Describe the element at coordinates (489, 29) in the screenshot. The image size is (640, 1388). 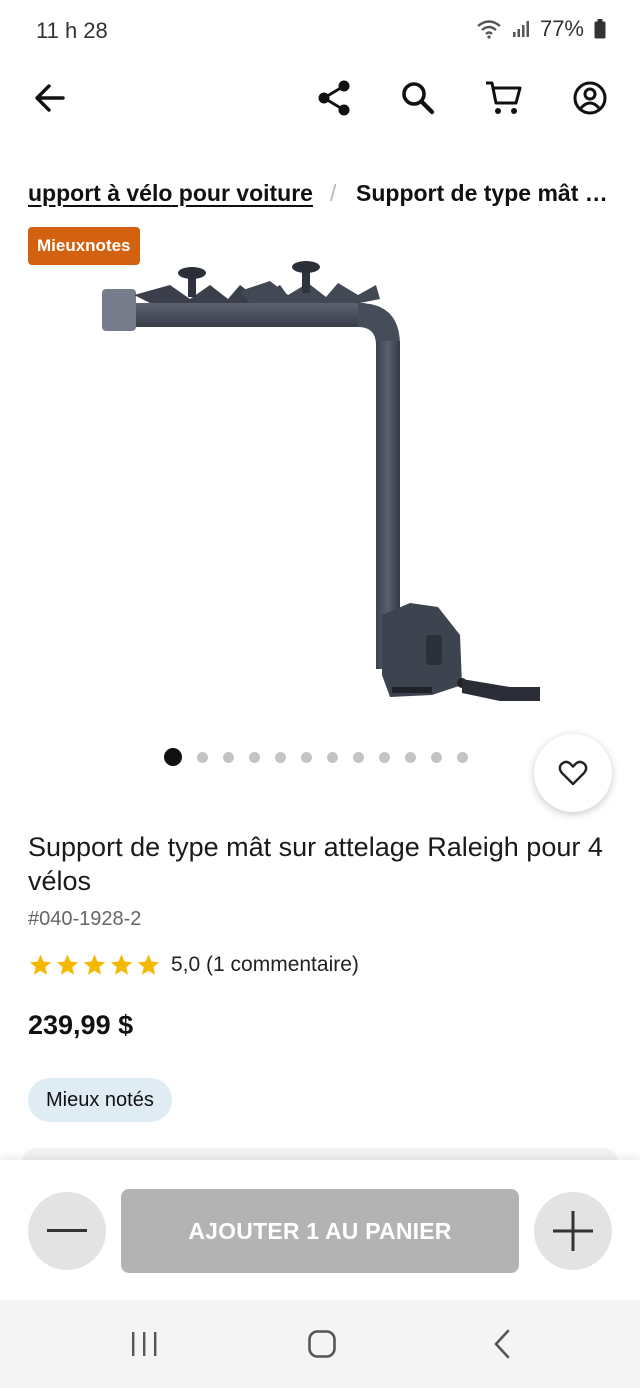
I see `wifi-icon` at that location.